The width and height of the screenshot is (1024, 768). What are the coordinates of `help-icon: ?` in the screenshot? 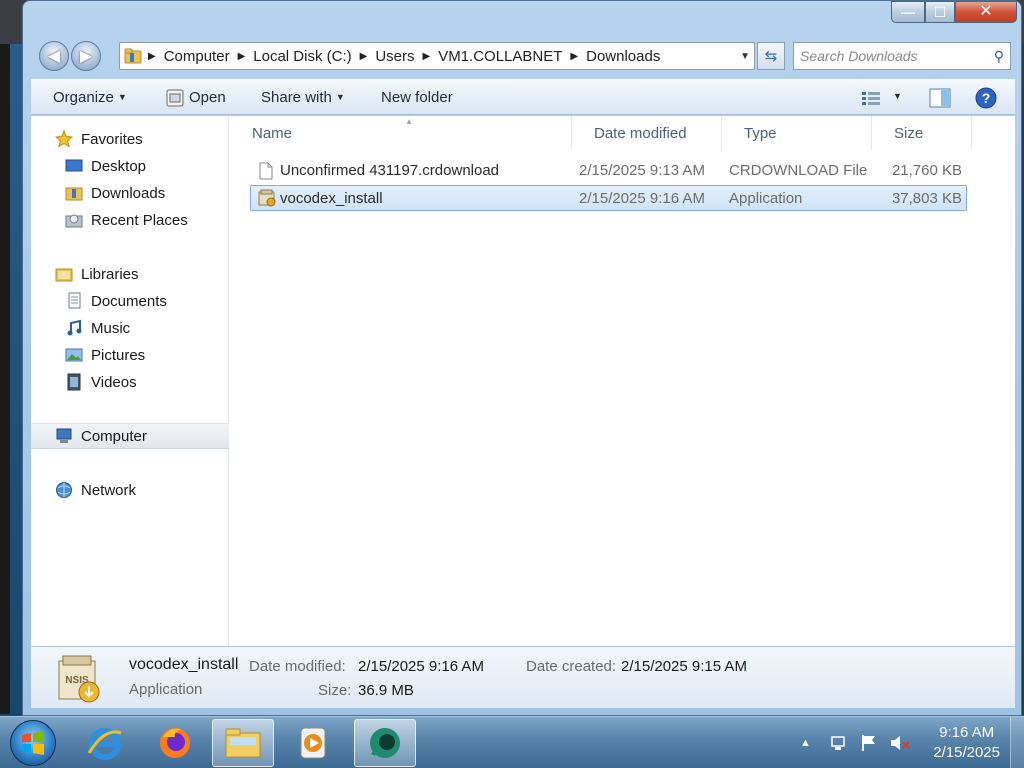 It's located at (986, 98).